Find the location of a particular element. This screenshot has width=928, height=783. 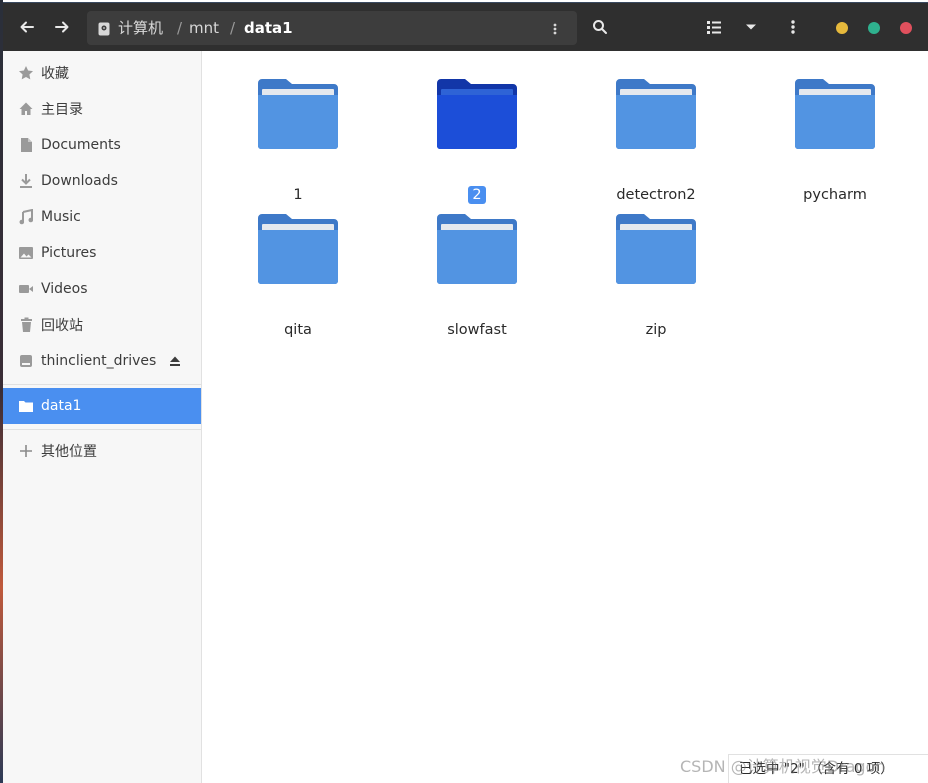

sidebar-item-music: Music is located at coordinates (102, 217).